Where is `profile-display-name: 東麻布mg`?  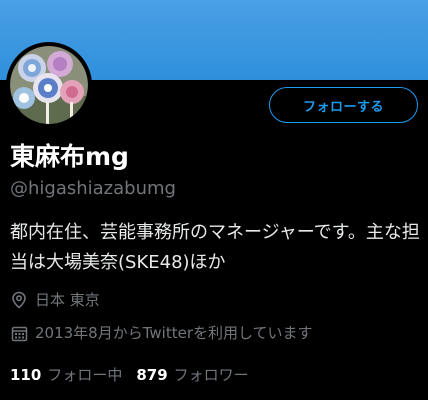 profile-display-name: 東麻布mg is located at coordinates (69, 156).